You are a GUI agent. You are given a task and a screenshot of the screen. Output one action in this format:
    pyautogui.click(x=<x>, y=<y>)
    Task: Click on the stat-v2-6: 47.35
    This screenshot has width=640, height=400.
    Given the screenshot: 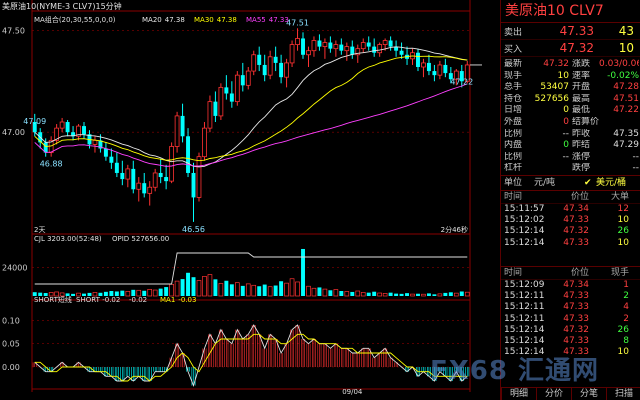 What is the action you would take?
    pyautogui.click(x=626, y=133)
    